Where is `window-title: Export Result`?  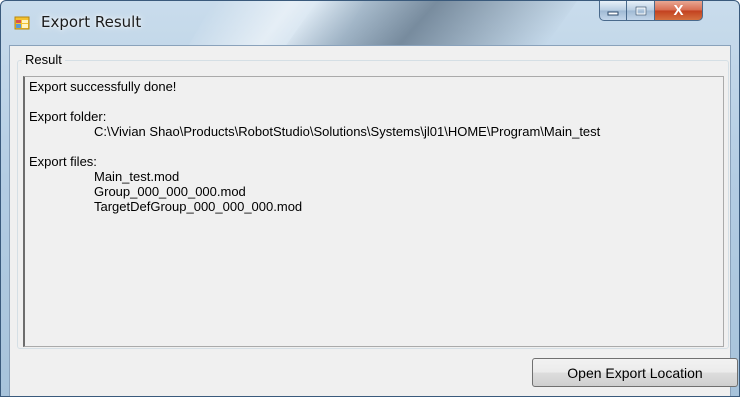 window-title: Export Result is located at coordinates (91, 22).